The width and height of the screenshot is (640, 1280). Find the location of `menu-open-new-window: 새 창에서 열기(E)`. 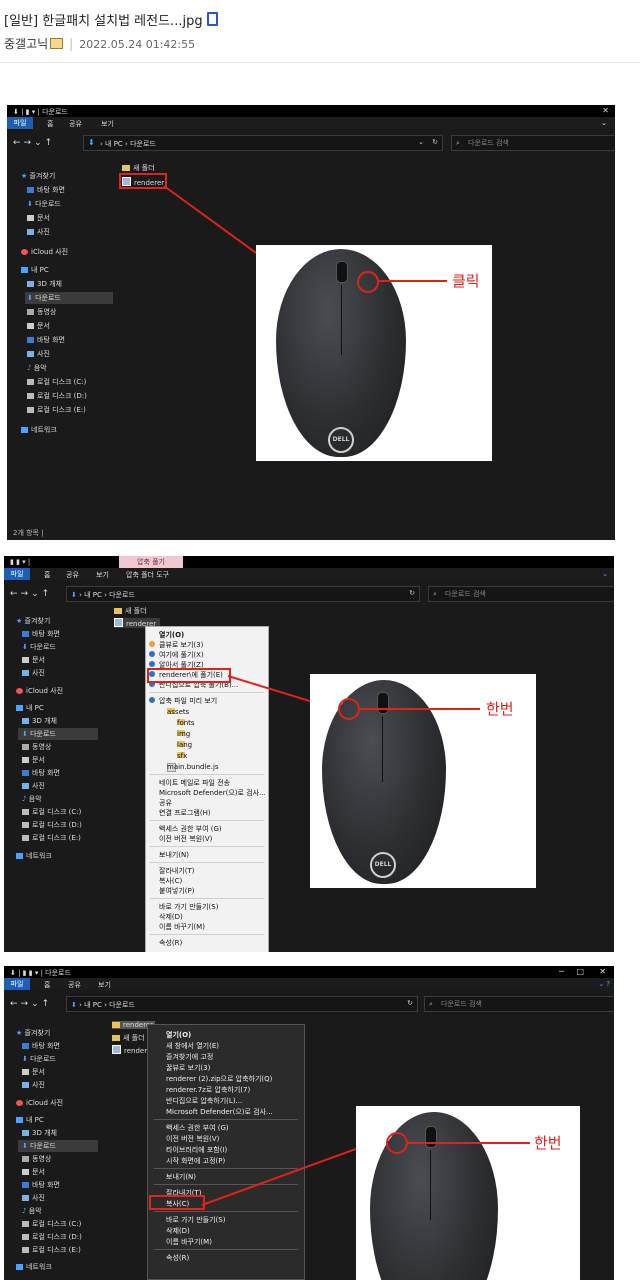

menu-open-new-window: 새 창에서 열기(E) is located at coordinates (226, 1045).